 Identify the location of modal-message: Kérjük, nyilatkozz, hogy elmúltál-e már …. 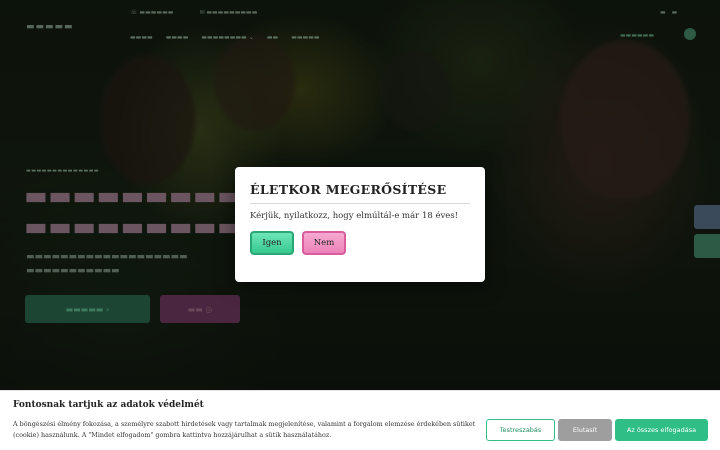
(354, 216).